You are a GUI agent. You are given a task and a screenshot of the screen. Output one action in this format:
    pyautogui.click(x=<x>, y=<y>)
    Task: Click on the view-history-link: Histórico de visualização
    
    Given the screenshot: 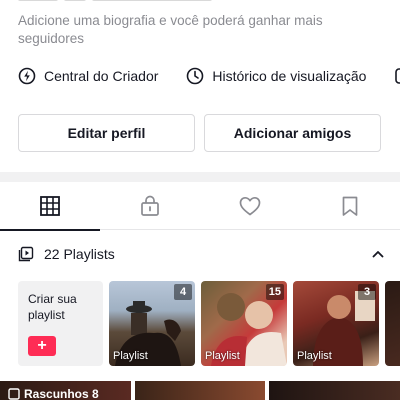 What is the action you would take?
    pyautogui.click(x=276, y=76)
    